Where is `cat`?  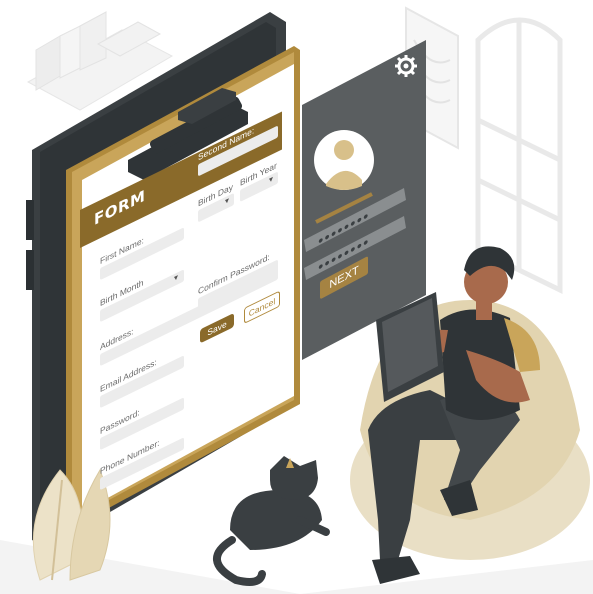
cat is located at coordinates (271, 521).